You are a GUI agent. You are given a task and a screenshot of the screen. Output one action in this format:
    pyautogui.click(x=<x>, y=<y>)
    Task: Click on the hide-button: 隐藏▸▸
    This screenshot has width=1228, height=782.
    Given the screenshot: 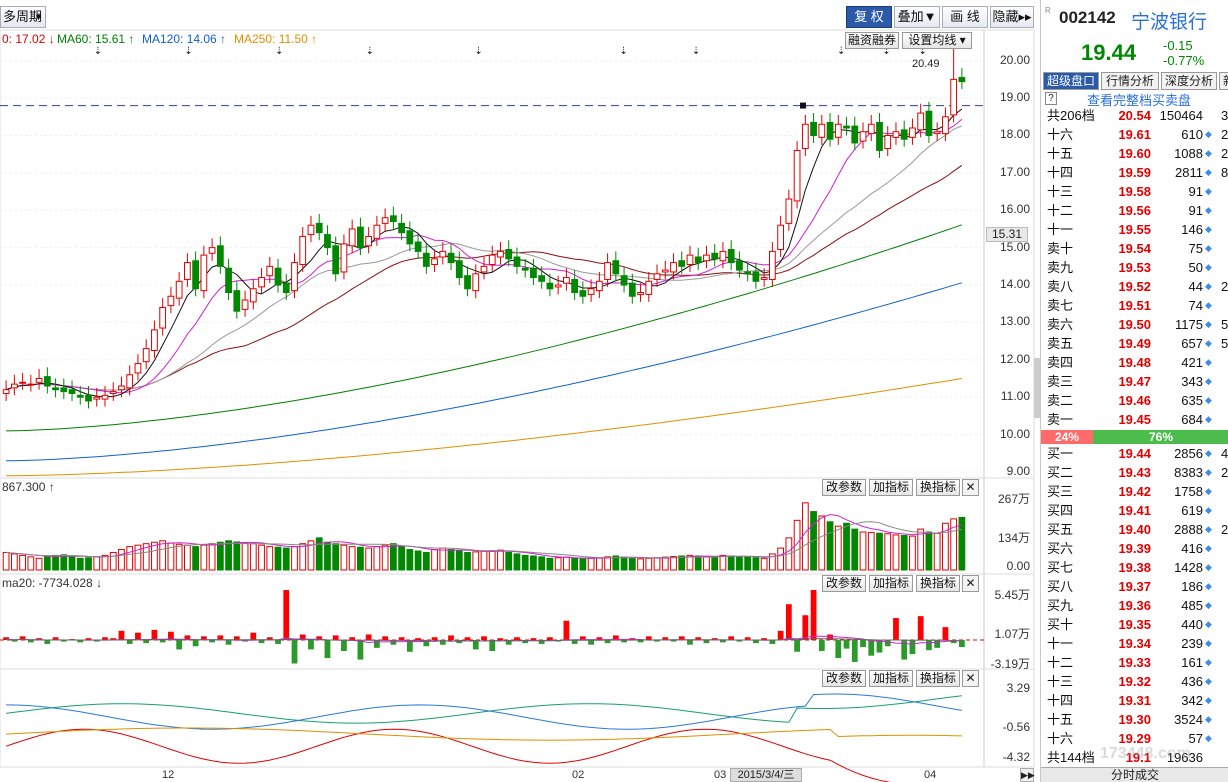 What is the action you would take?
    pyautogui.click(x=1012, y=17)
    